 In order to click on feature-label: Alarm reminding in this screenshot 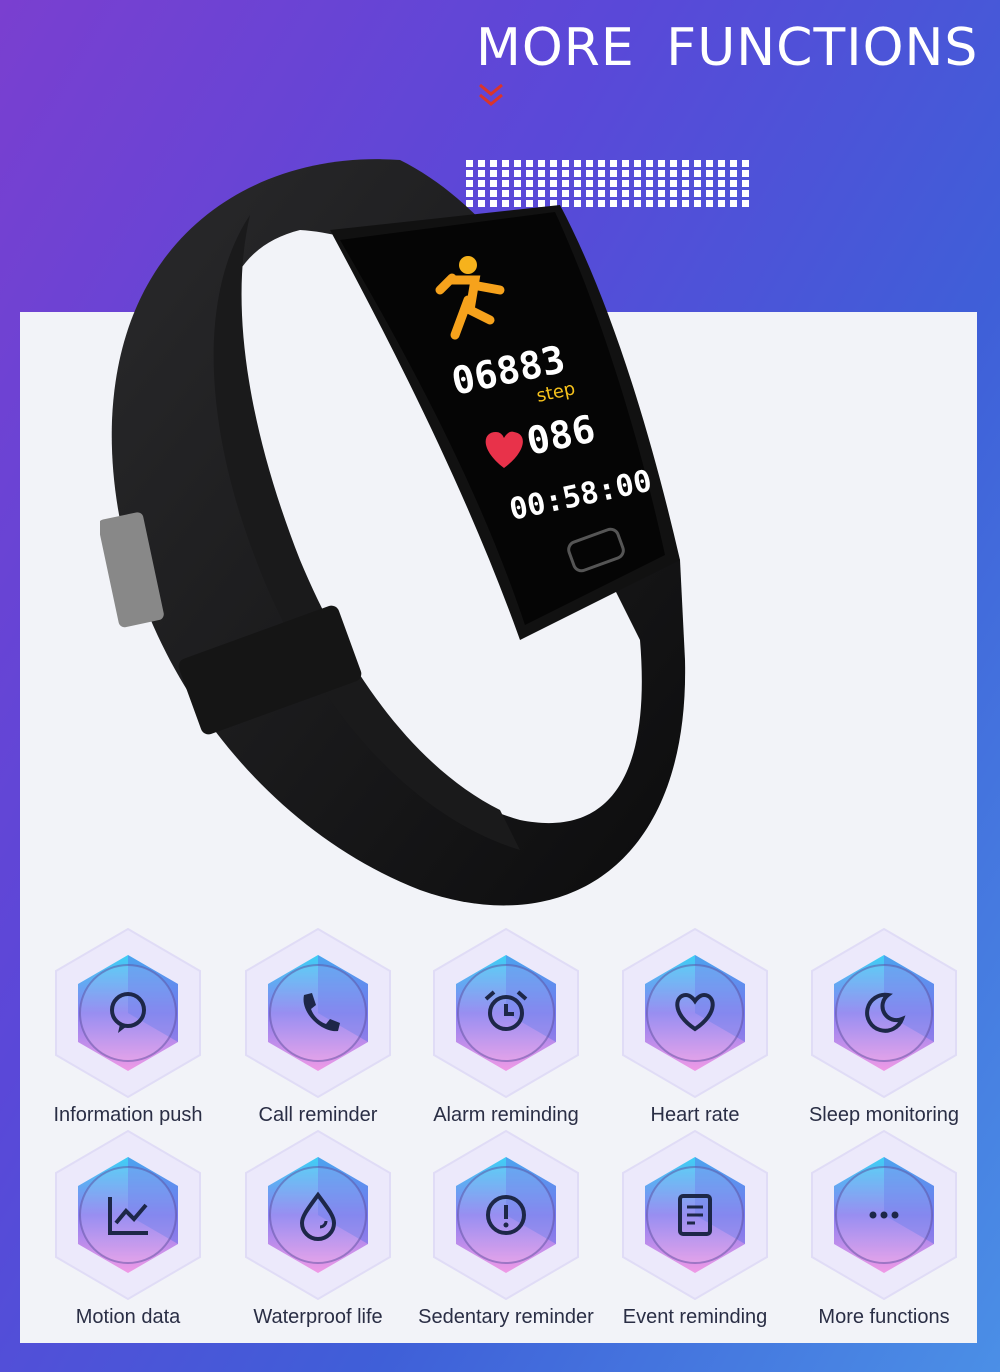, I will do `click(506, 1115)`.